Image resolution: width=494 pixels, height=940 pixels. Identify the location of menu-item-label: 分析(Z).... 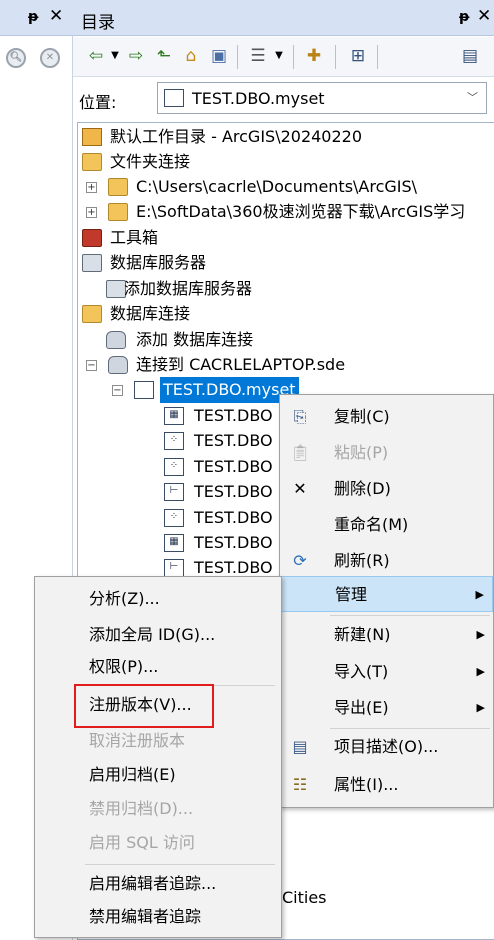
(124, 598).